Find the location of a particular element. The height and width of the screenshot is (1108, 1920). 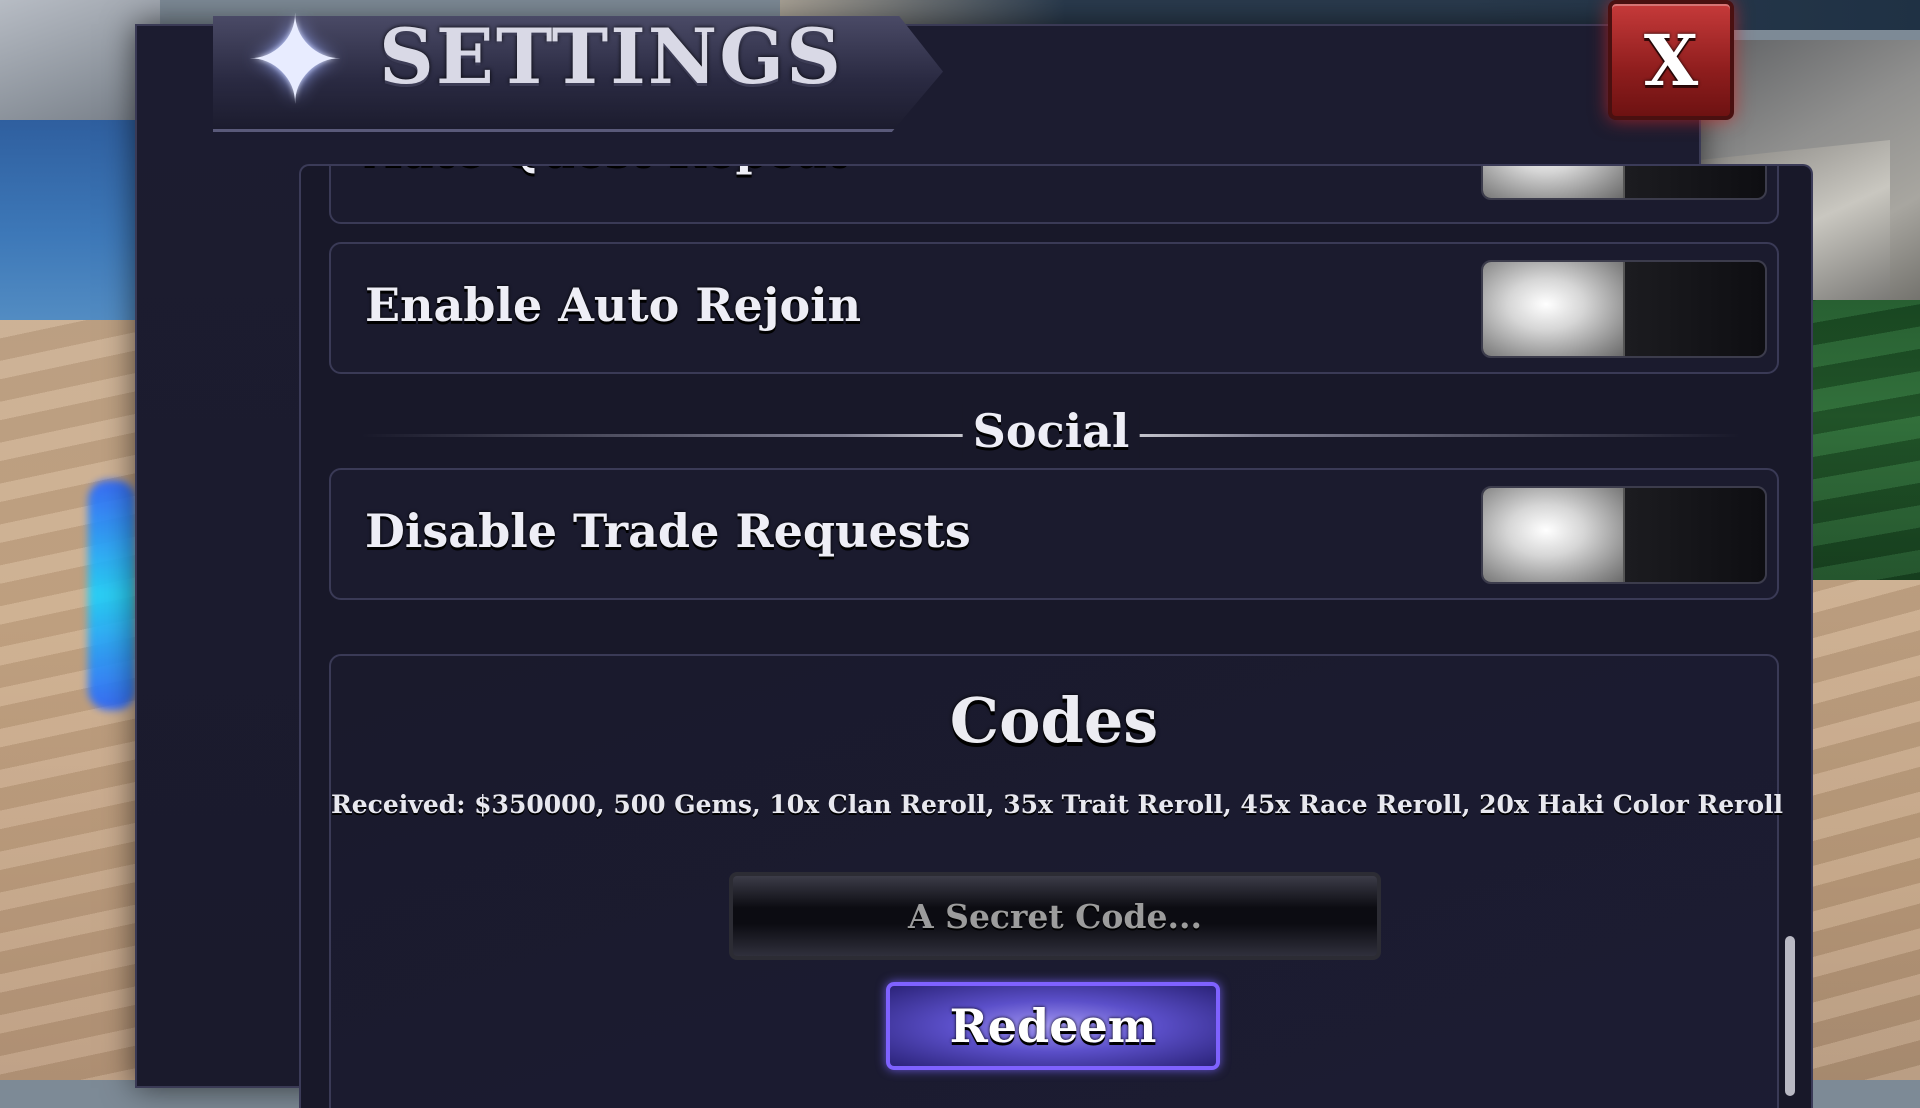

glowing-crystal is located at coordinates (112, 595).